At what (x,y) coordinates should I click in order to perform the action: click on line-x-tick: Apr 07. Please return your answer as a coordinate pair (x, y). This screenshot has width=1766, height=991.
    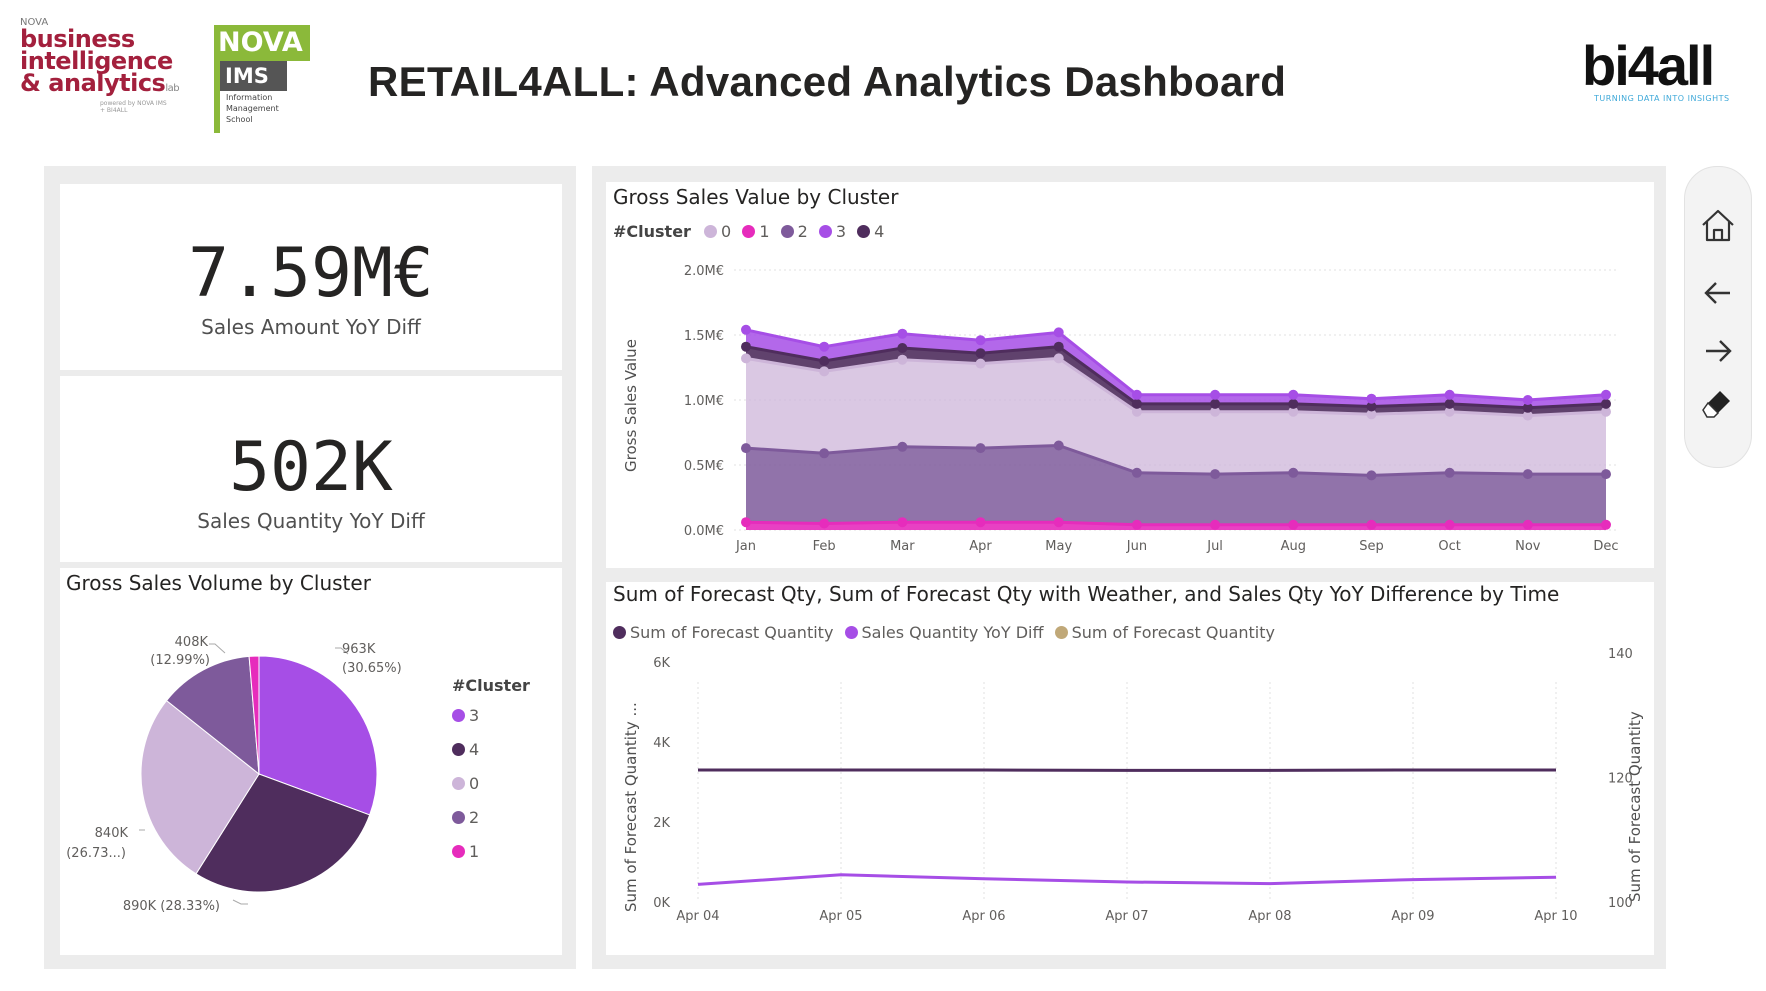
    Looking at the image, I should click on (1126, 916).